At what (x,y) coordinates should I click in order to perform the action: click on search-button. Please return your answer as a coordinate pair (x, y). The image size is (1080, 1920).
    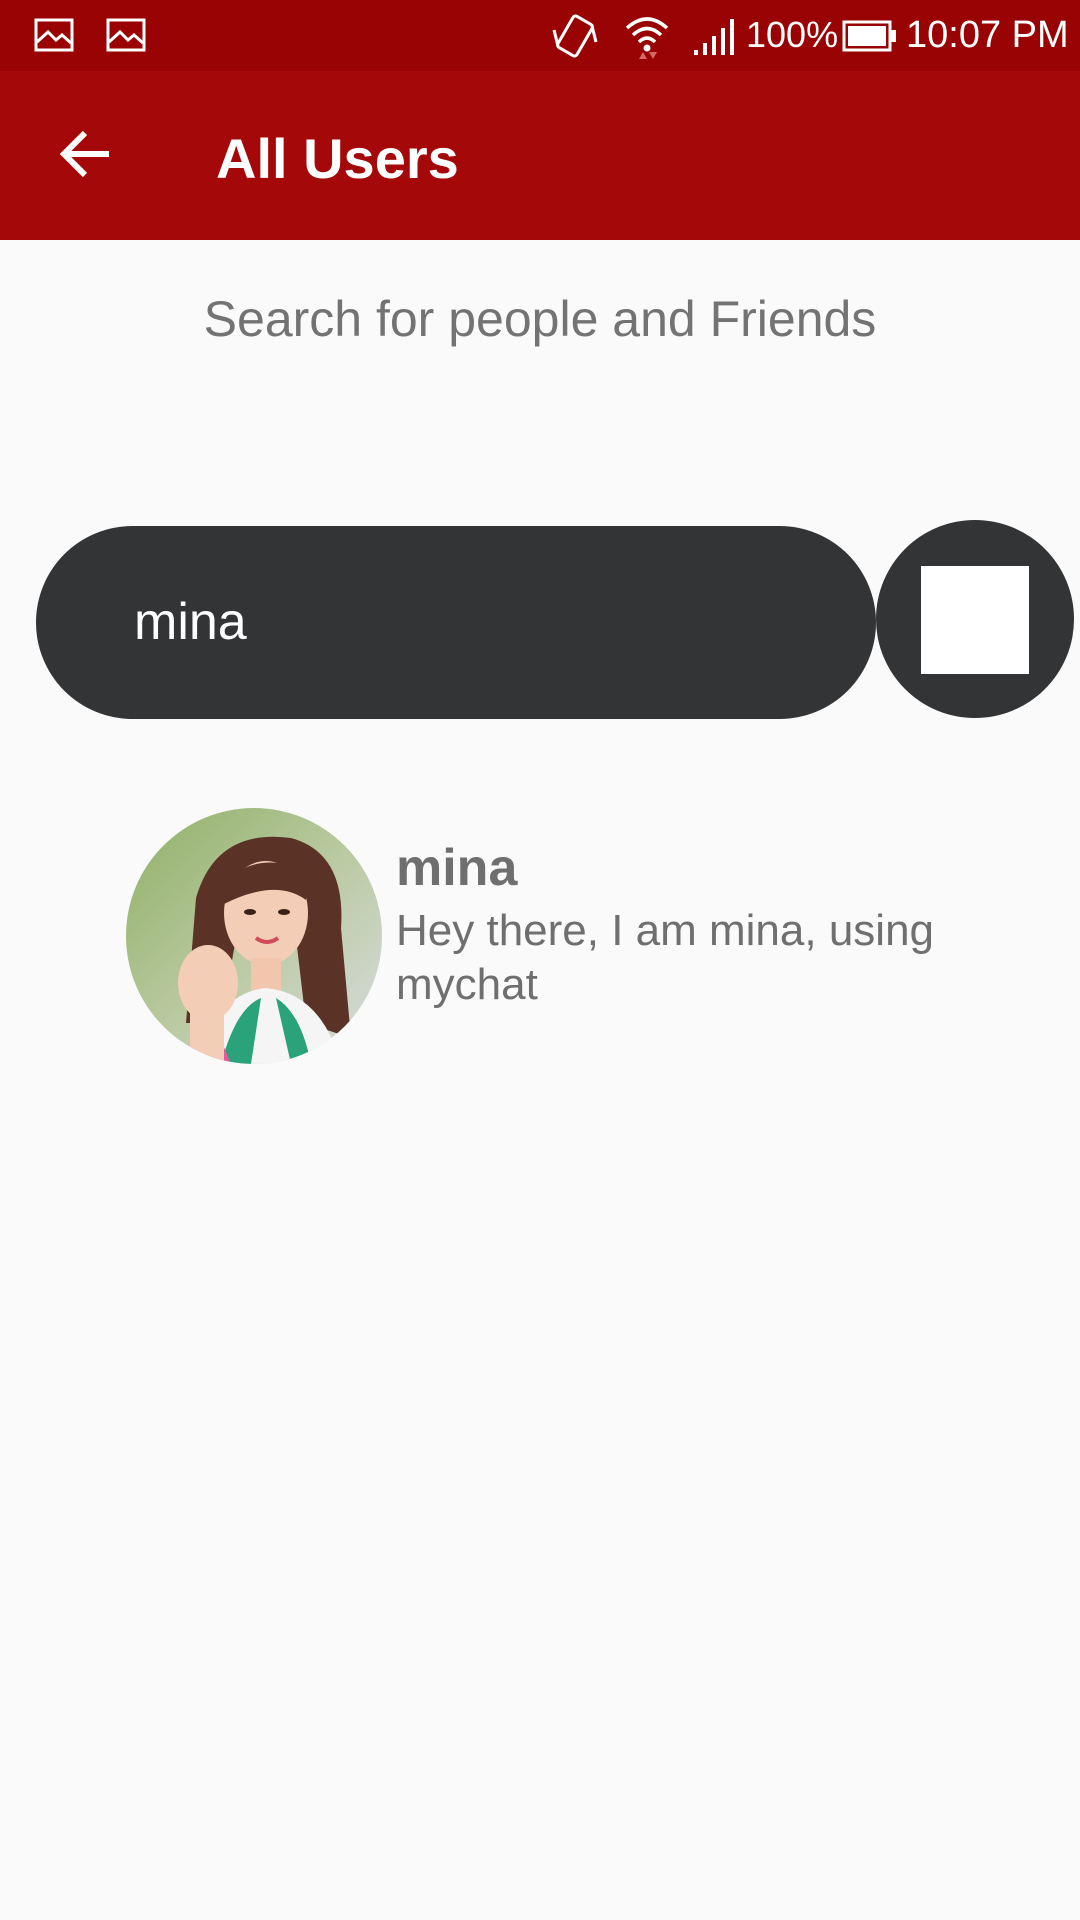
    Looking at the image, I should click on (975, 619).